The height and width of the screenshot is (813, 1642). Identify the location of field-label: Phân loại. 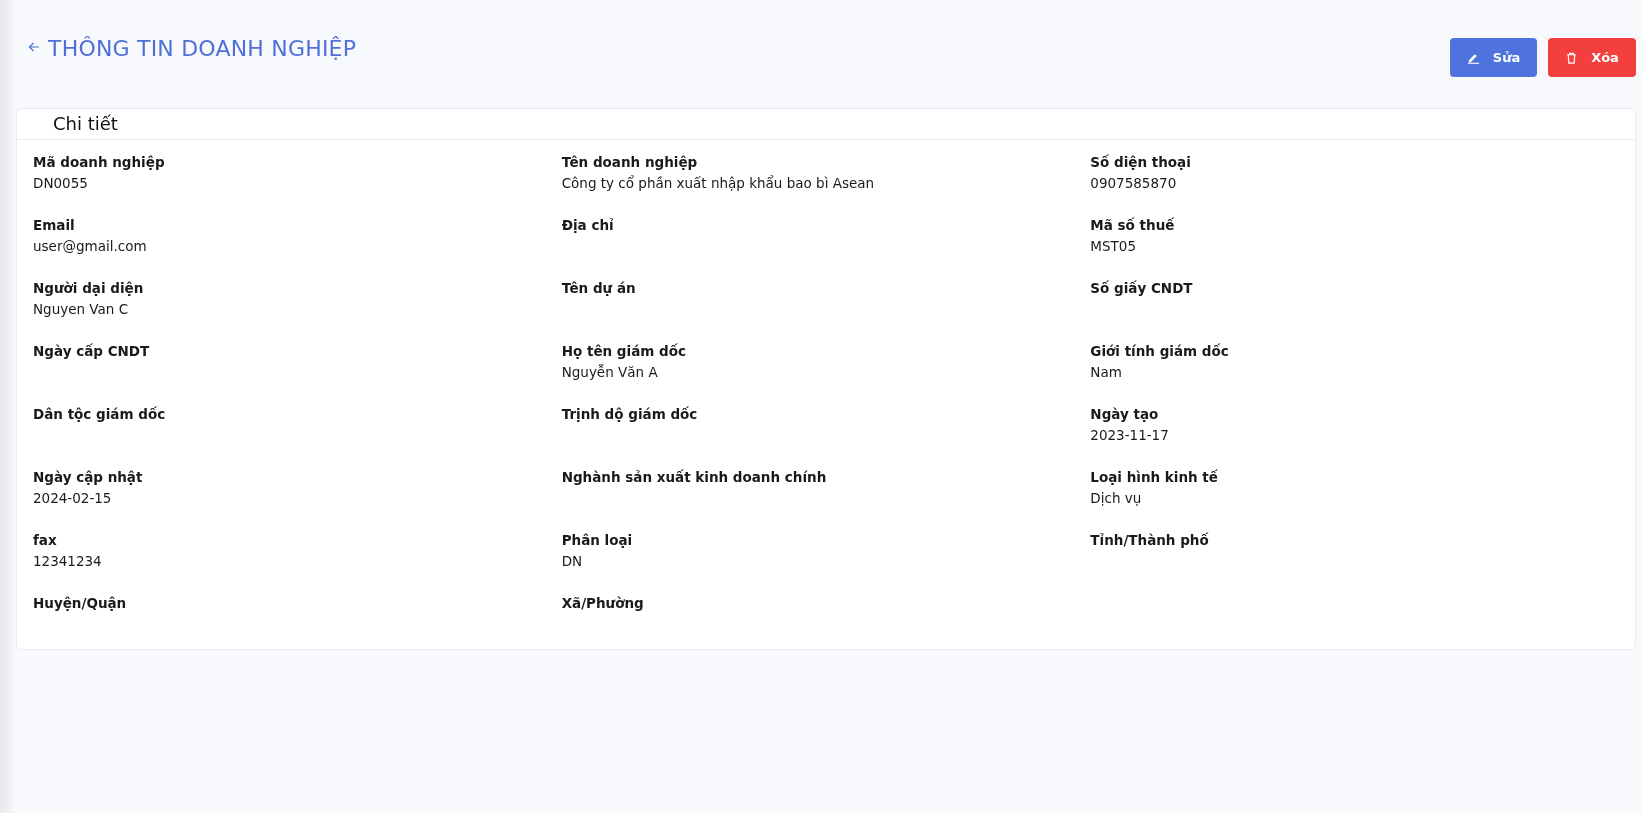
(597, 540).